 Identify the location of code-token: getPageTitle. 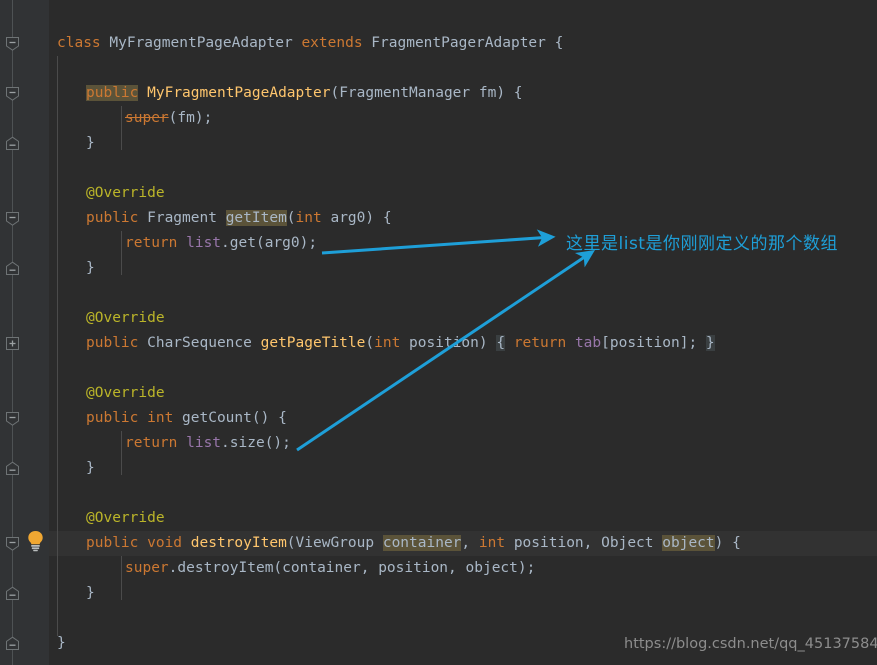
(313, 343).